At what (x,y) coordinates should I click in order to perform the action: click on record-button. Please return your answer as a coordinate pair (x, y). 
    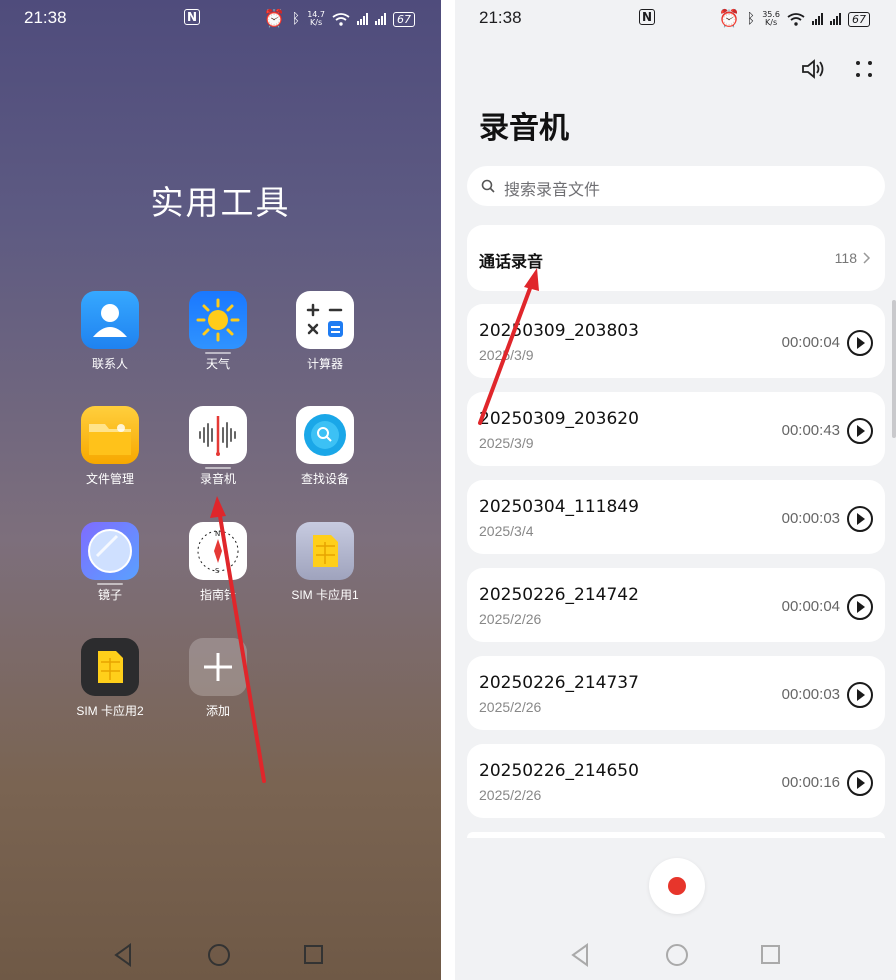
    Looking at the image, I should click on (677, 886).